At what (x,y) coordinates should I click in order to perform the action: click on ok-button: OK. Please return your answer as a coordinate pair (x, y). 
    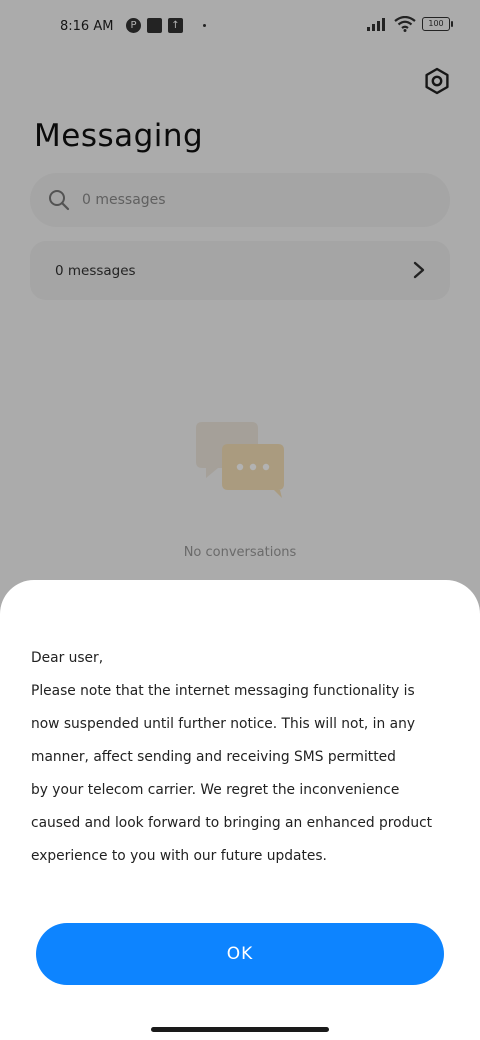
    Looking at the image, I should click on (240, 954).